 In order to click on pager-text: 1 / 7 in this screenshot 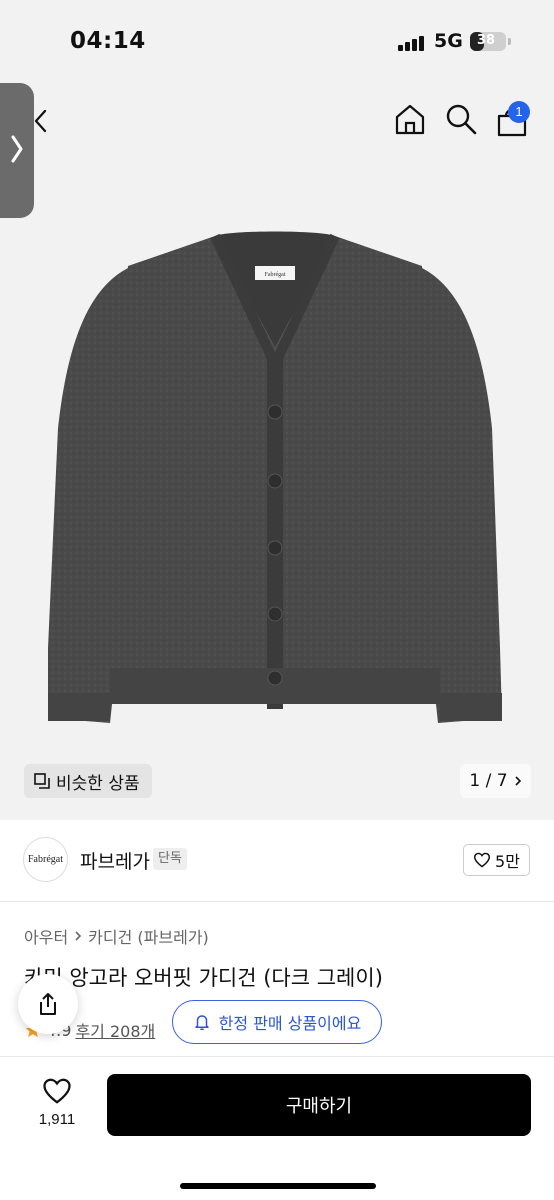, I will do `click(488, 781)`.